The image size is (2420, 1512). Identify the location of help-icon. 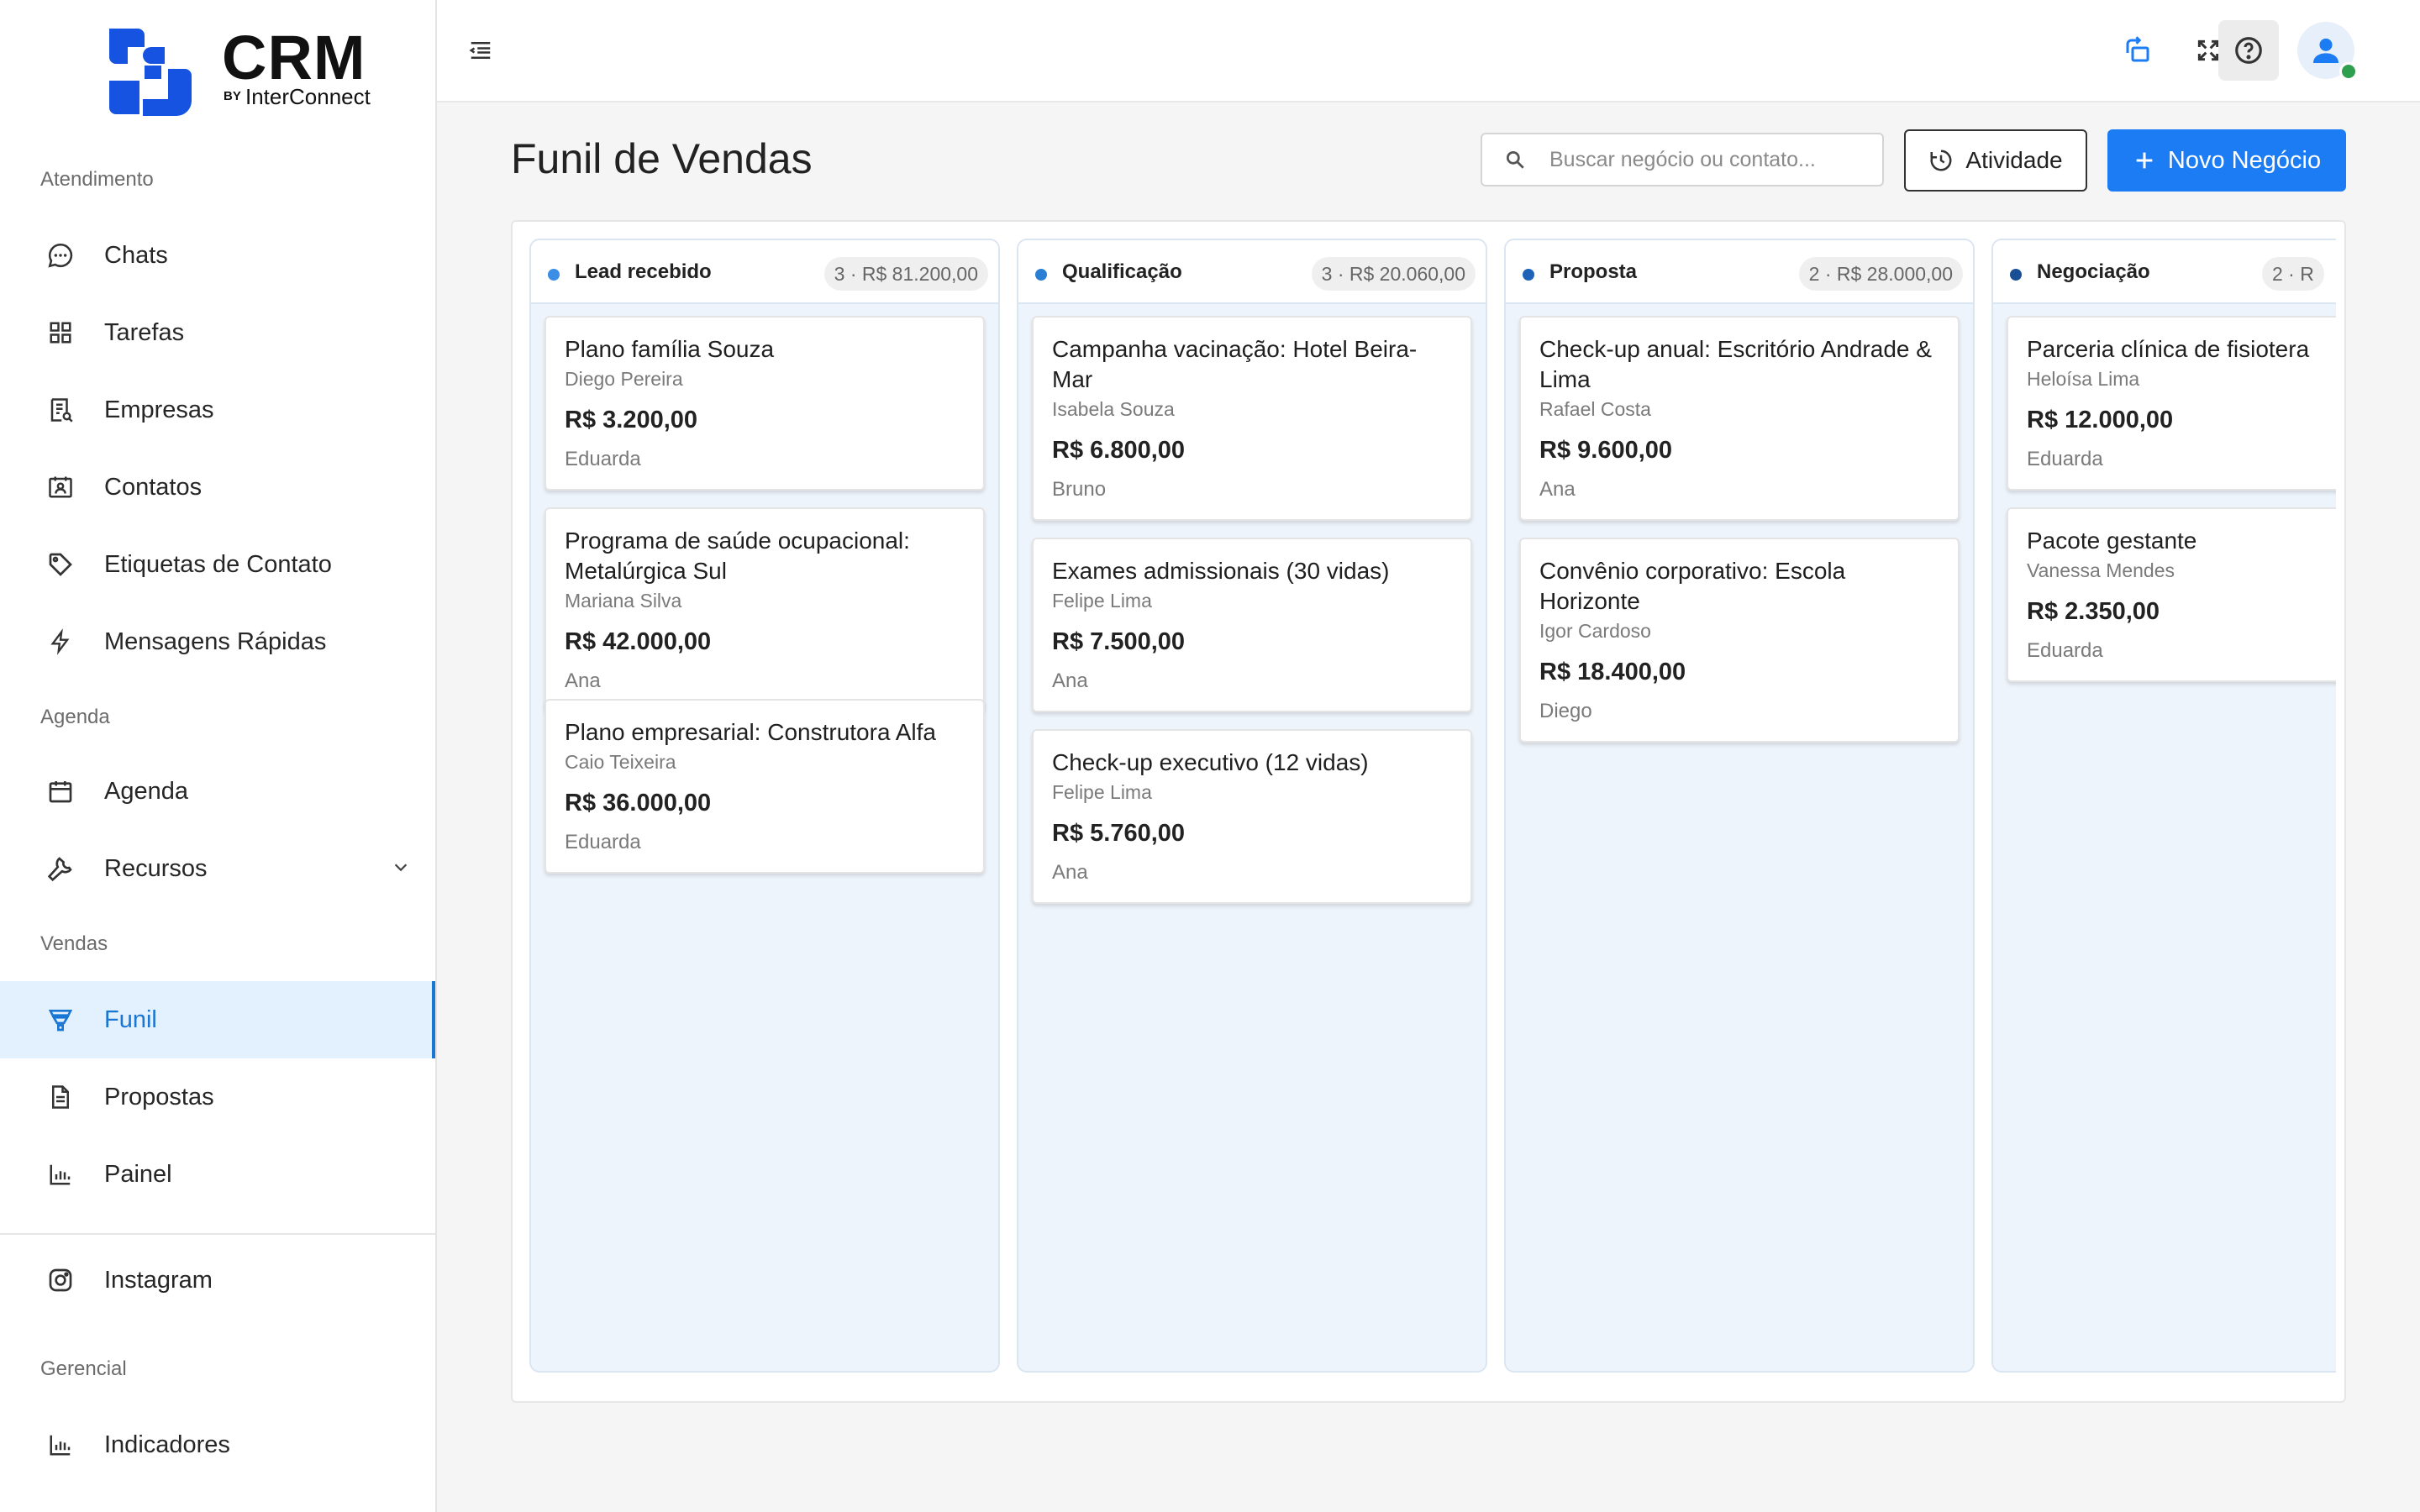
(2248, 50).